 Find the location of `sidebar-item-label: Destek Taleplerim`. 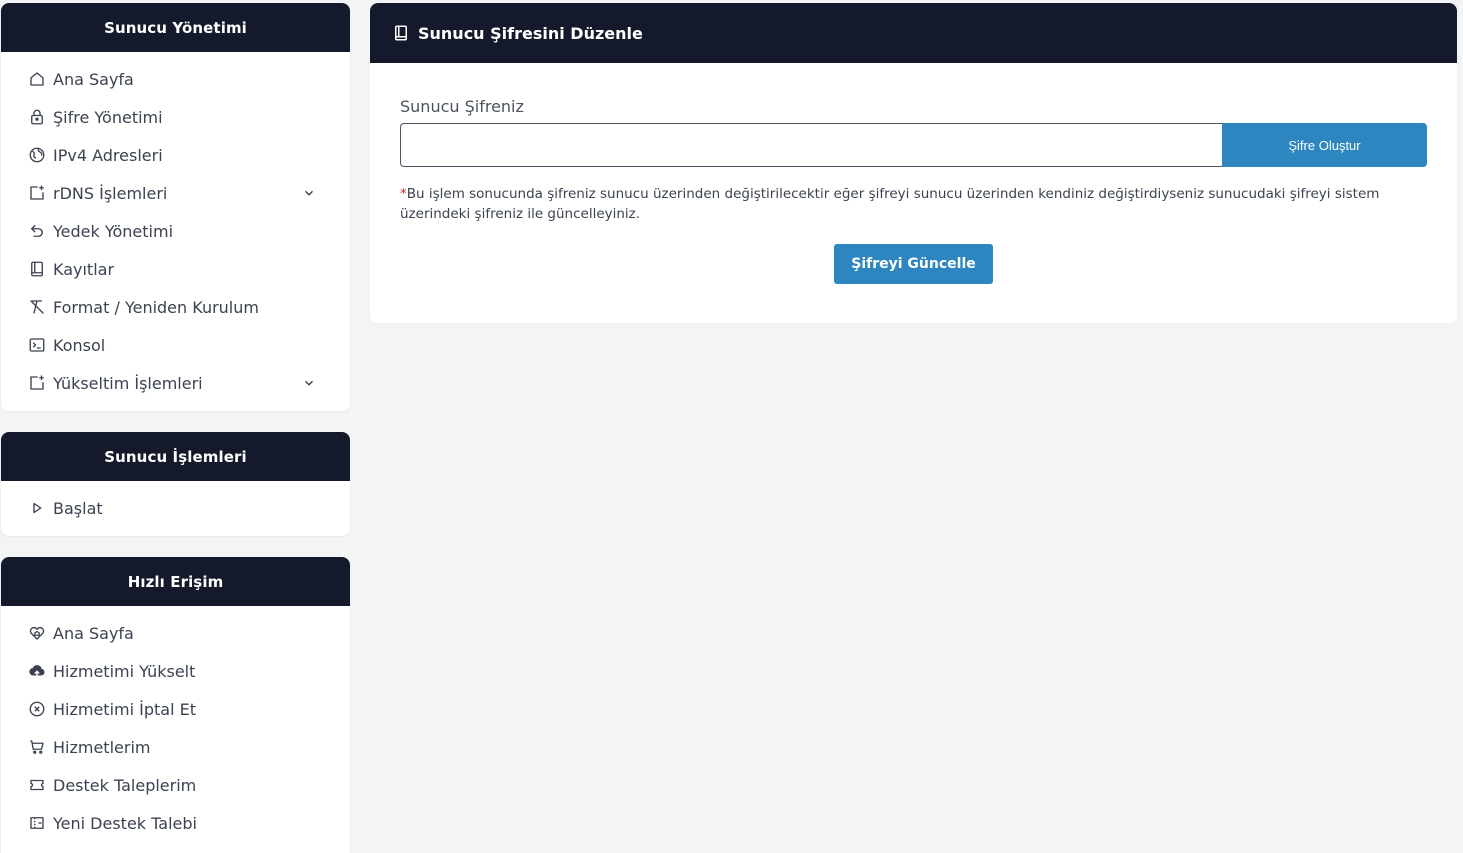

sidebar-item-label: Destek Taleplerim is located at coordinates (125, 785).